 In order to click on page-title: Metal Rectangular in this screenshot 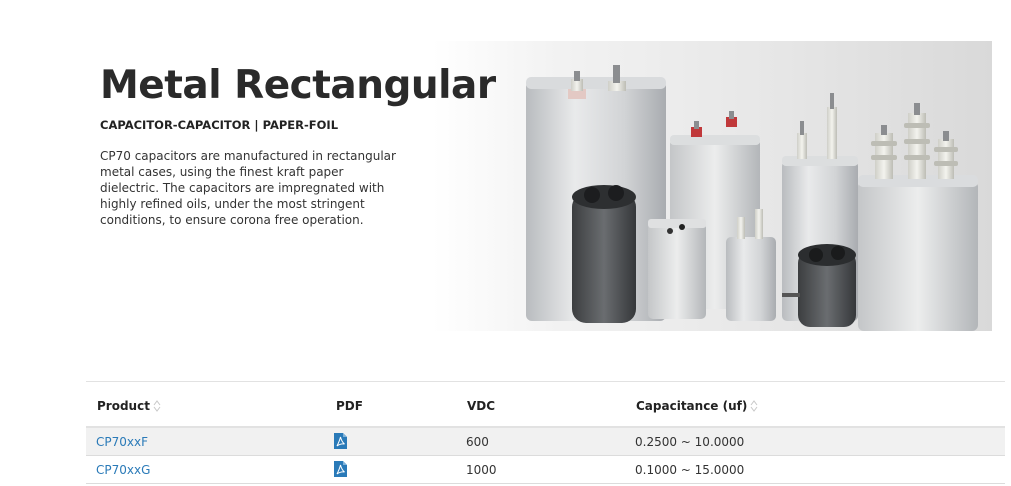, I will do `click(298, 85)`.